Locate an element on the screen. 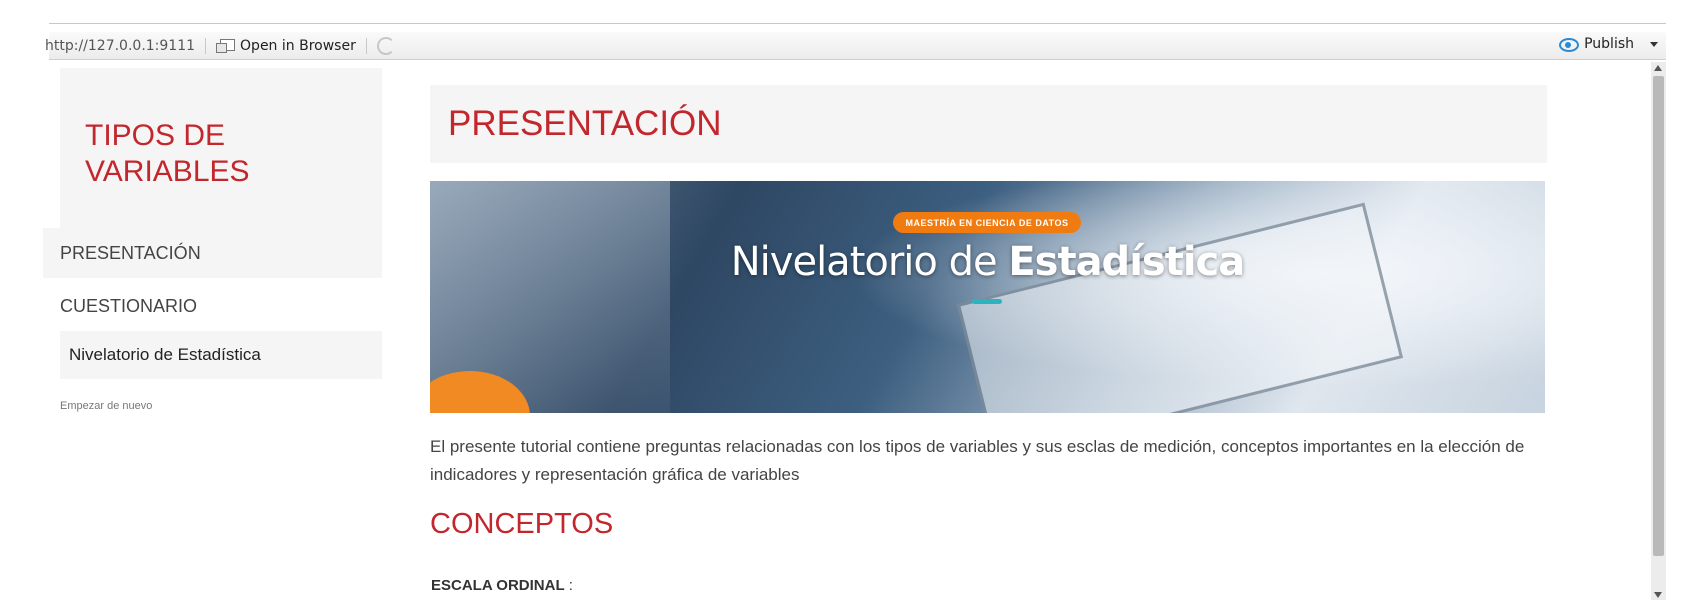  vertical-scrollbar is located at coordinates (1658, 331).